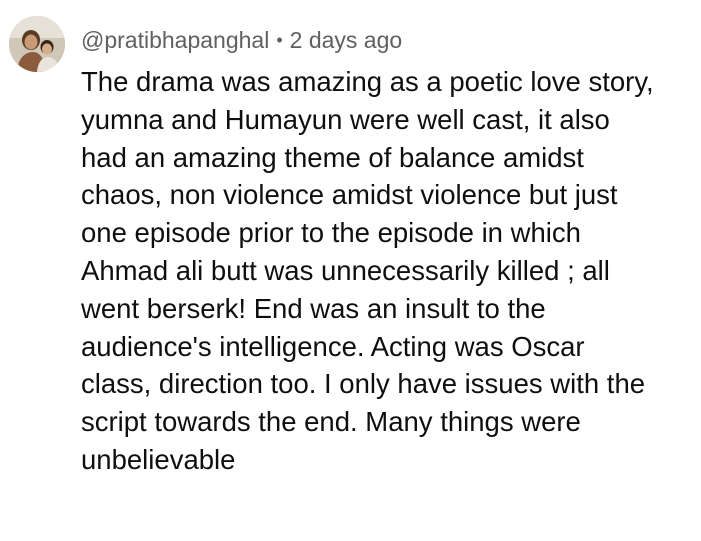  I want to click on comment-timestamp: 2 days ago, so click(346, 40).